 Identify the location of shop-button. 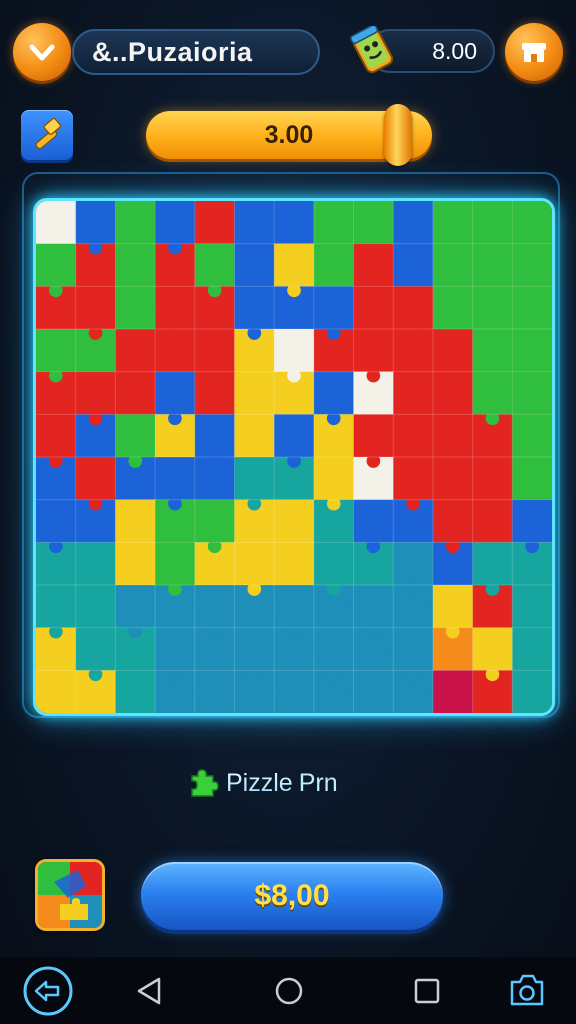
(534, 52).